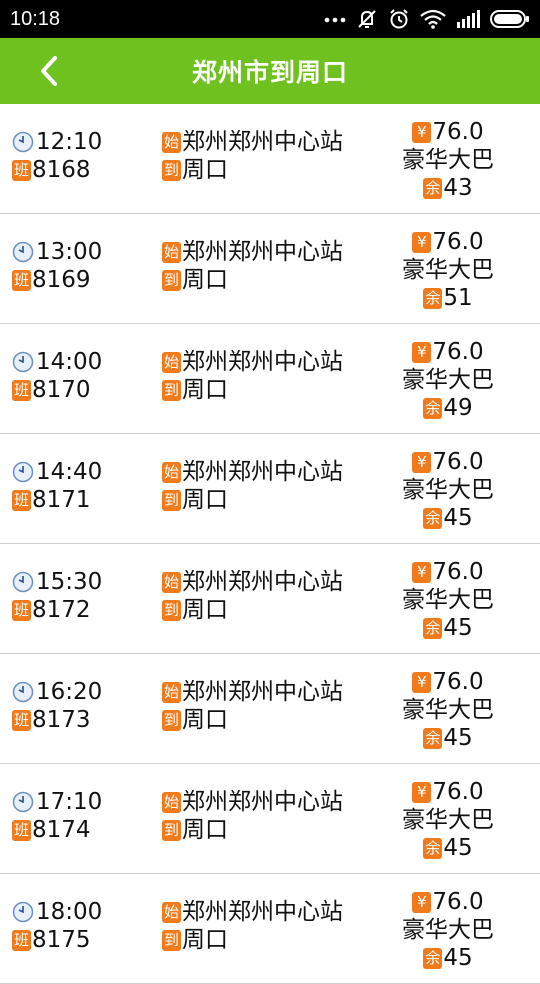 The height and width of the screenshot is (984, 540). What do you see at coordinates (57, 156) in the screenshot?
I see `trip-time-col: 12:10 班 8168` at bounding box center [57, 156].